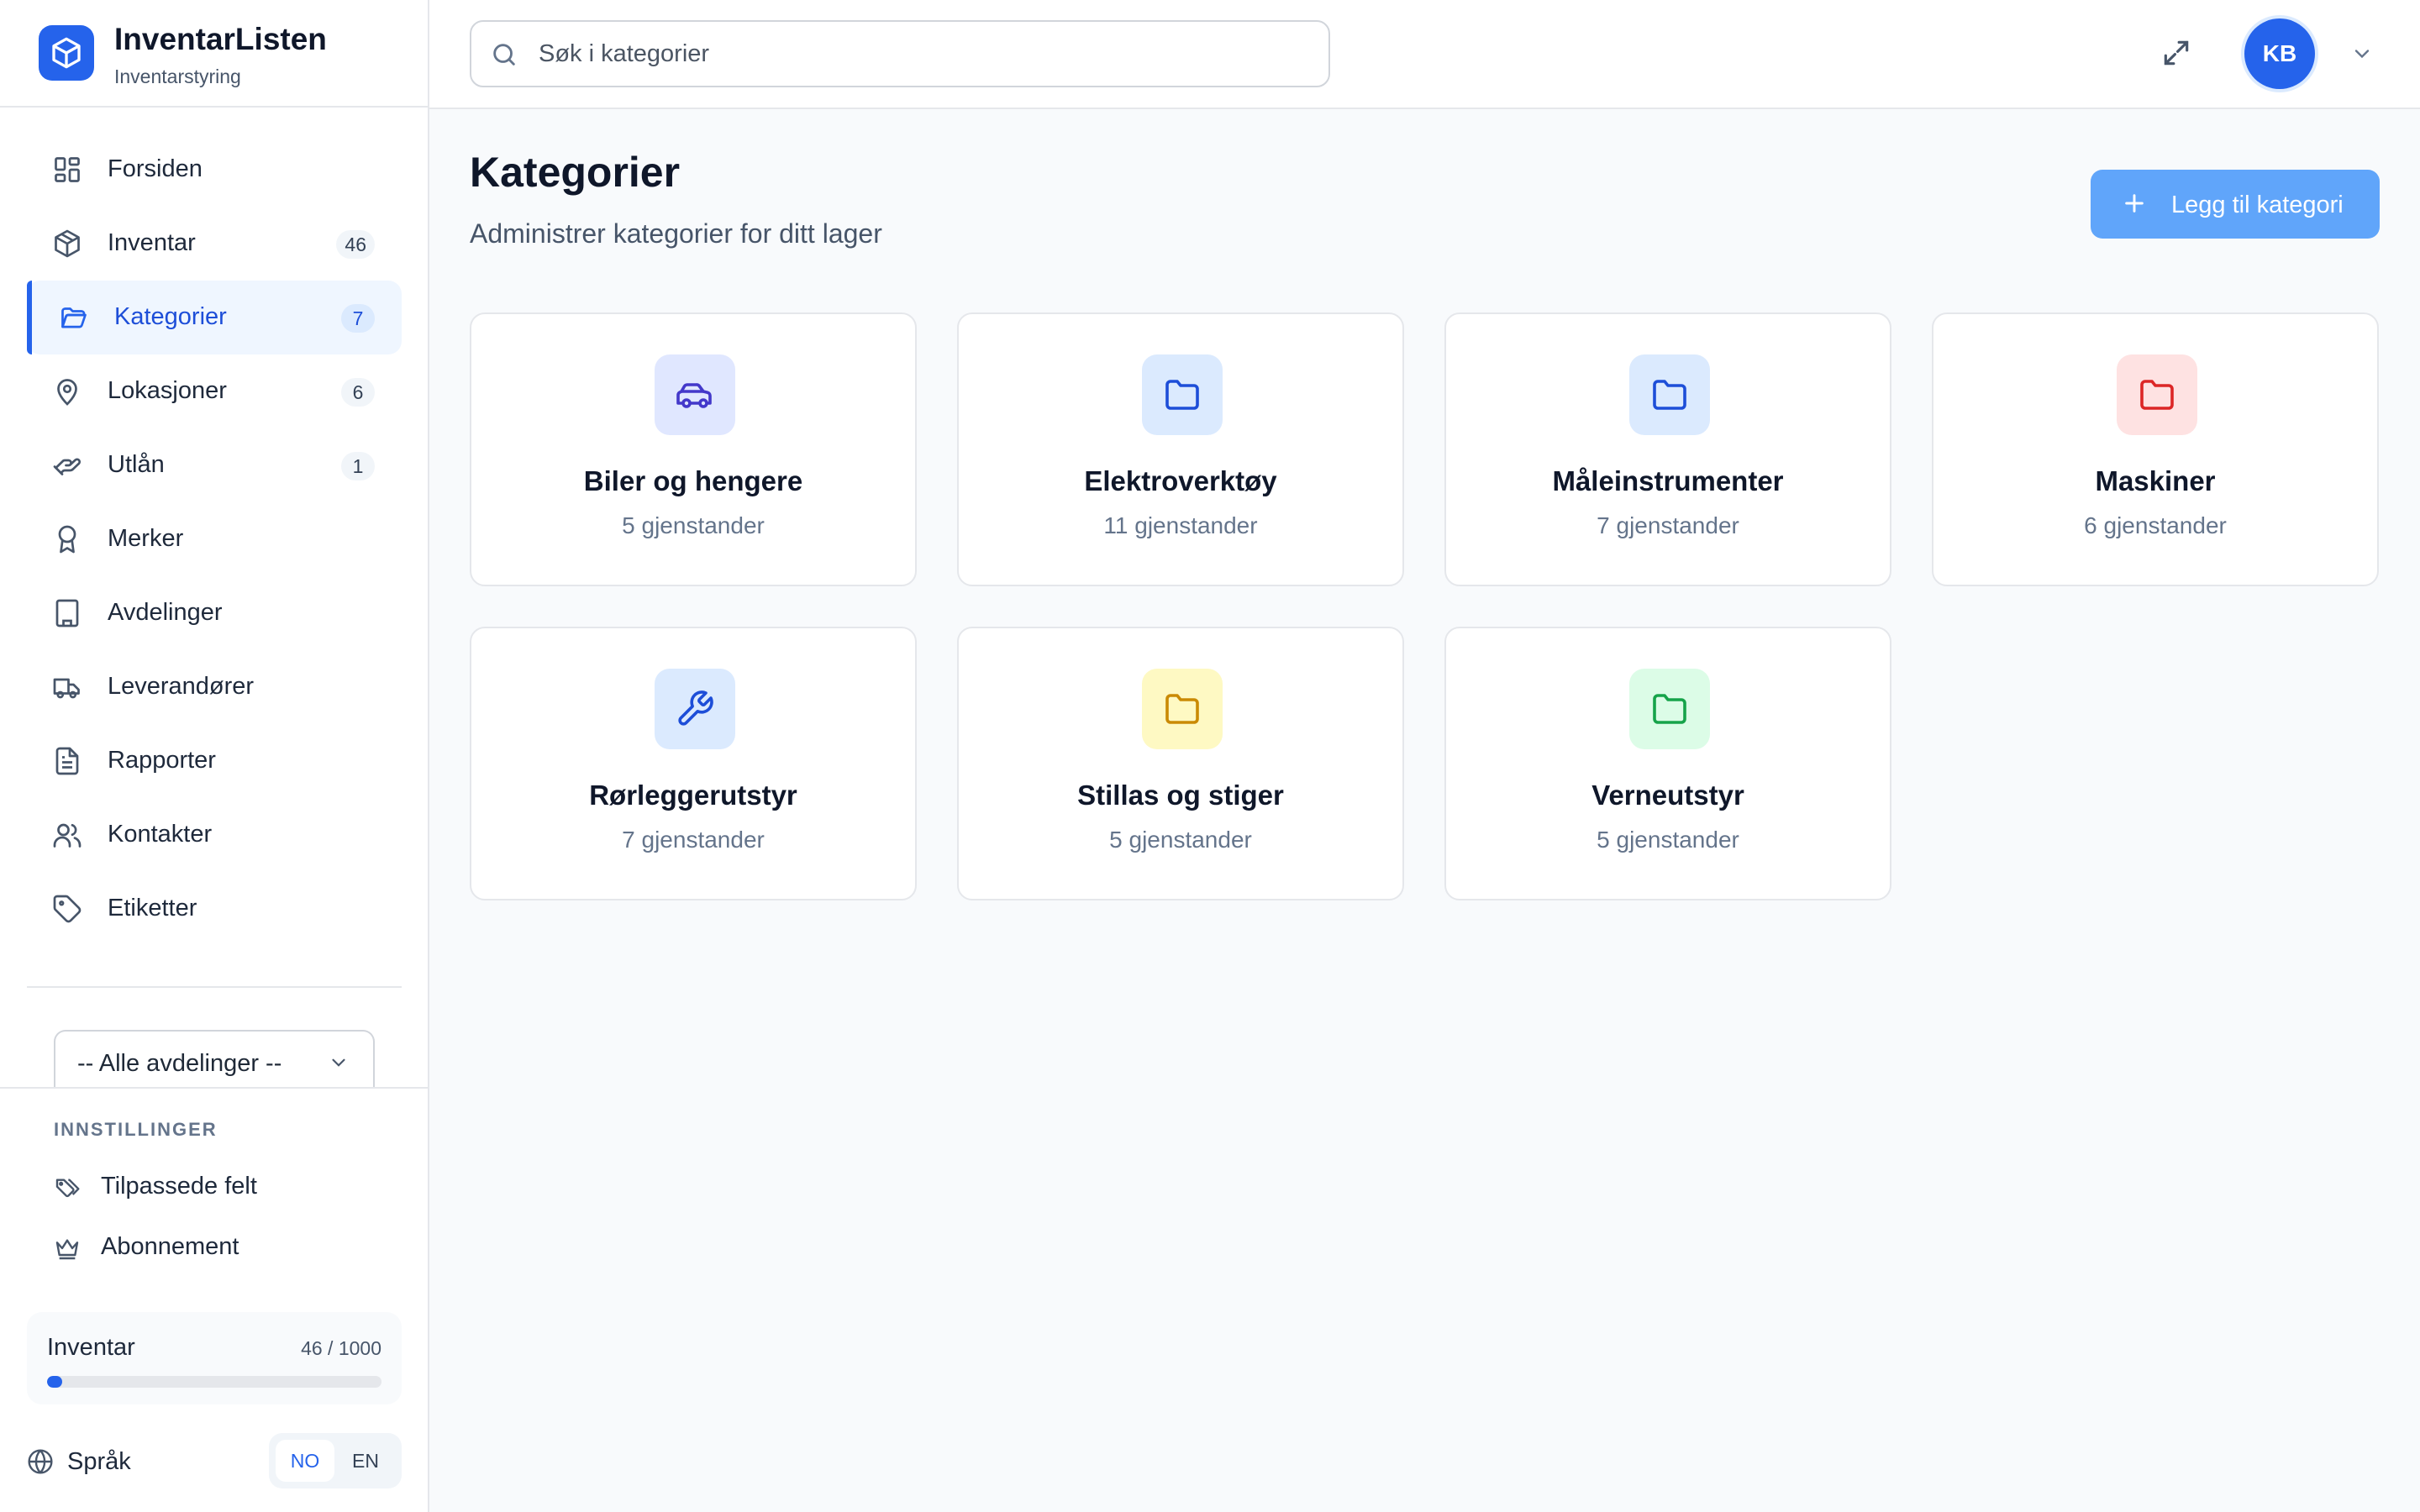 Image resolution: width=2420 pixels, height=1512 pixels. Describe the element at coordinates (1667, 449) in the screenshot. I see `category-card: Måleinstrumenter 7 gjenstander` at that location.